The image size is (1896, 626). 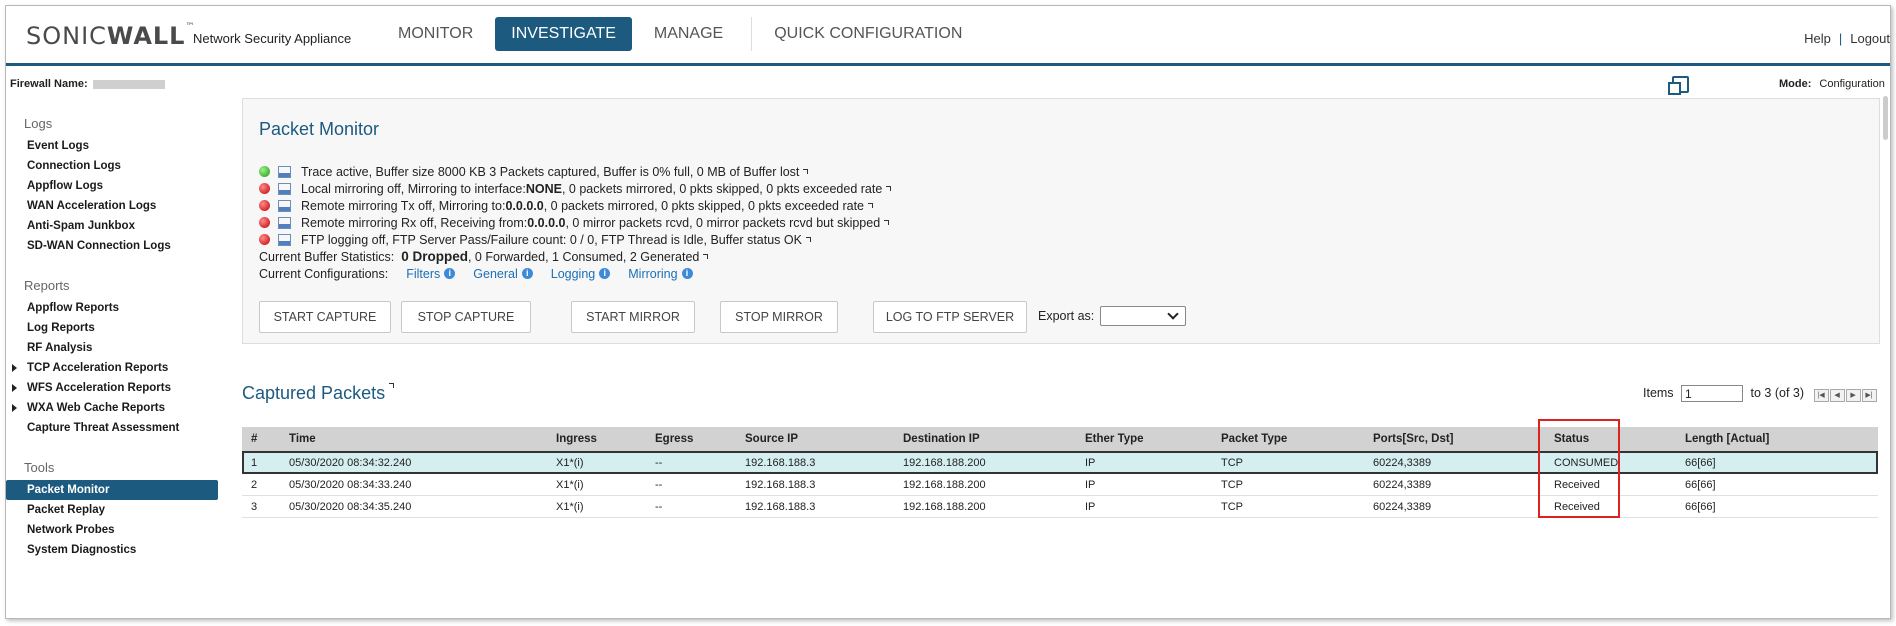 What do you see at coordinates (1066, 316) in the screenshot?
I see `export-label: Export as:` at bounding box center [1066, 316].